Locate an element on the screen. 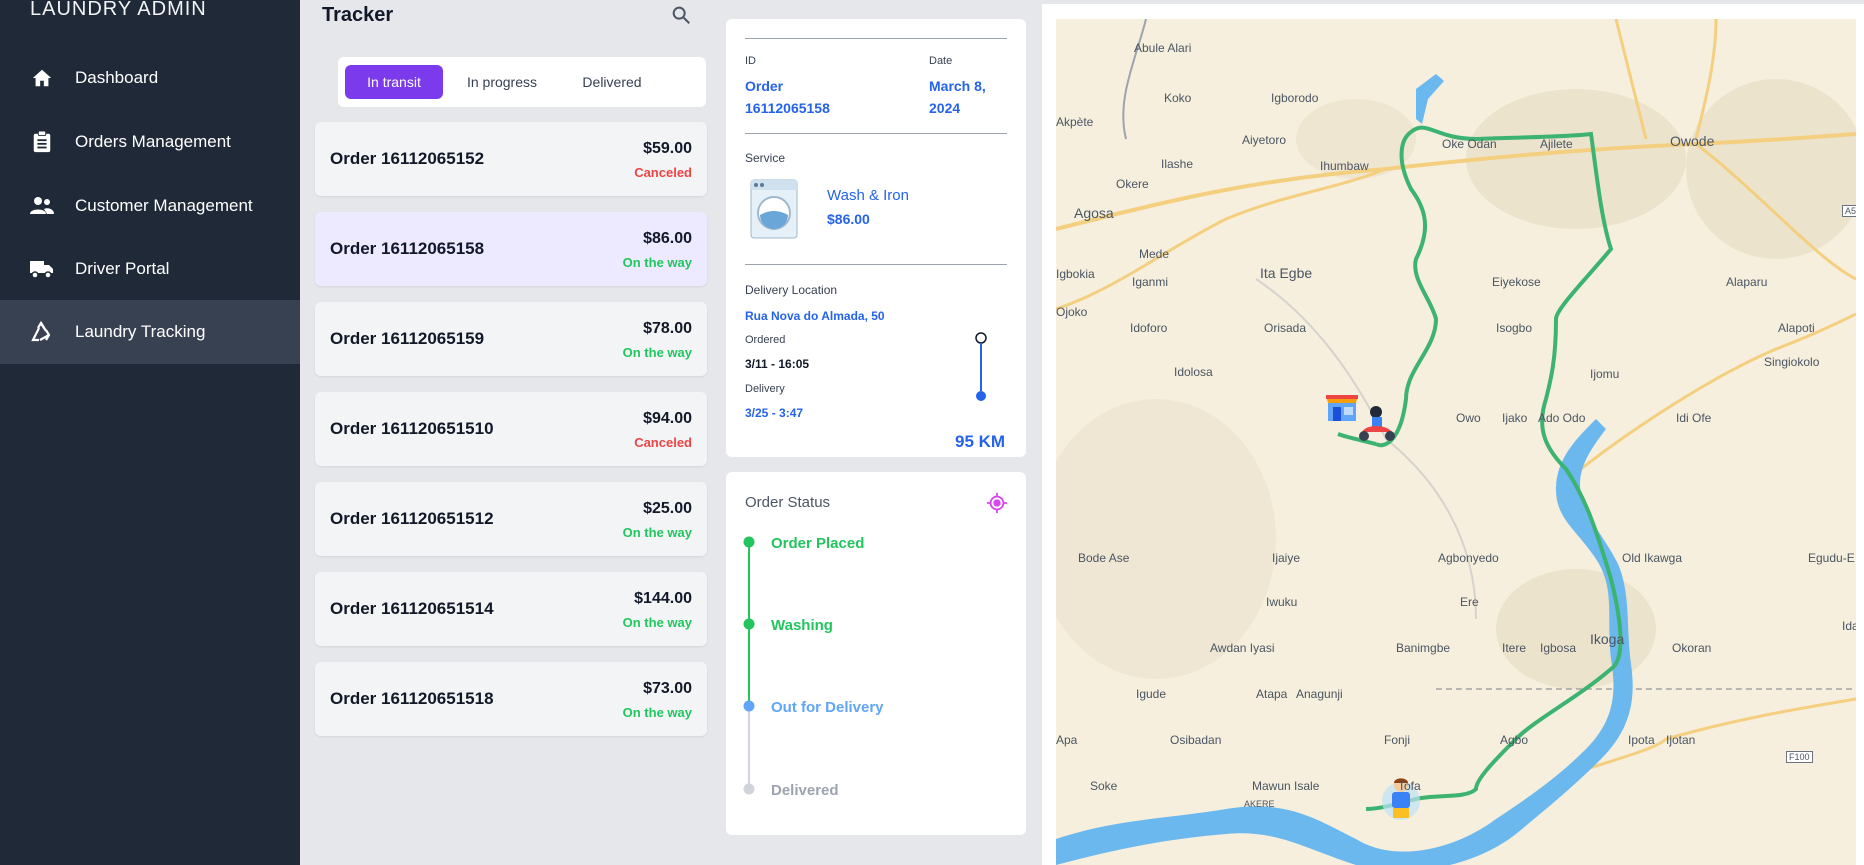  map-label: Ilashe is located at coordinates (1177, 164).